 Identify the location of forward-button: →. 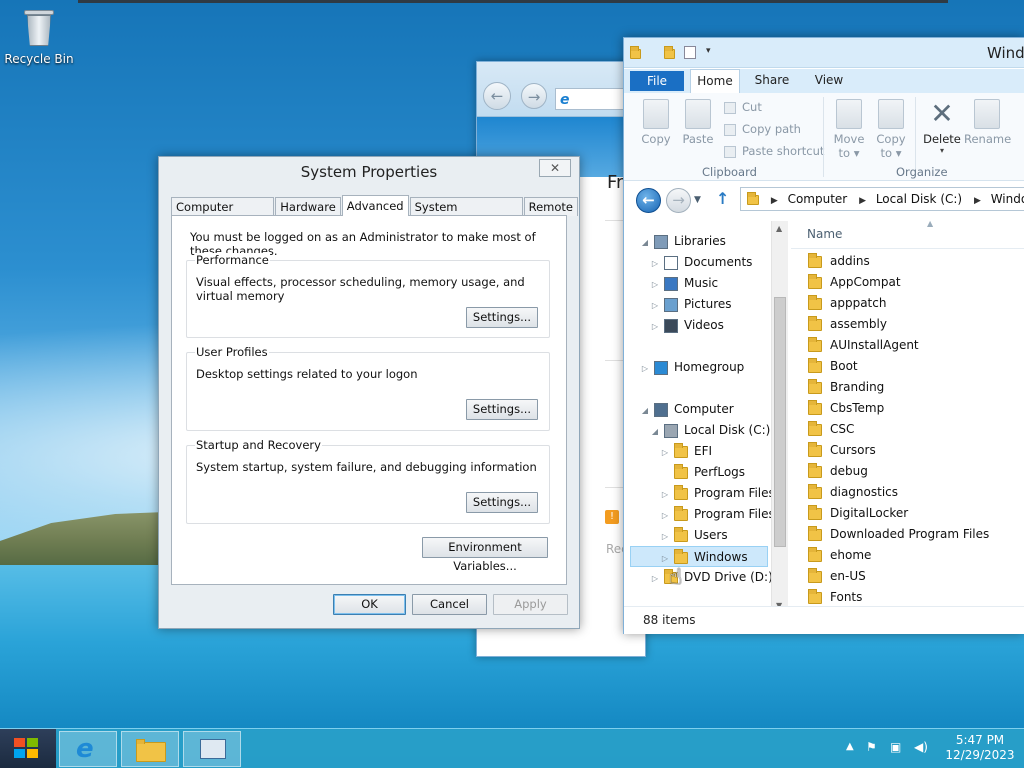
(678, 200).